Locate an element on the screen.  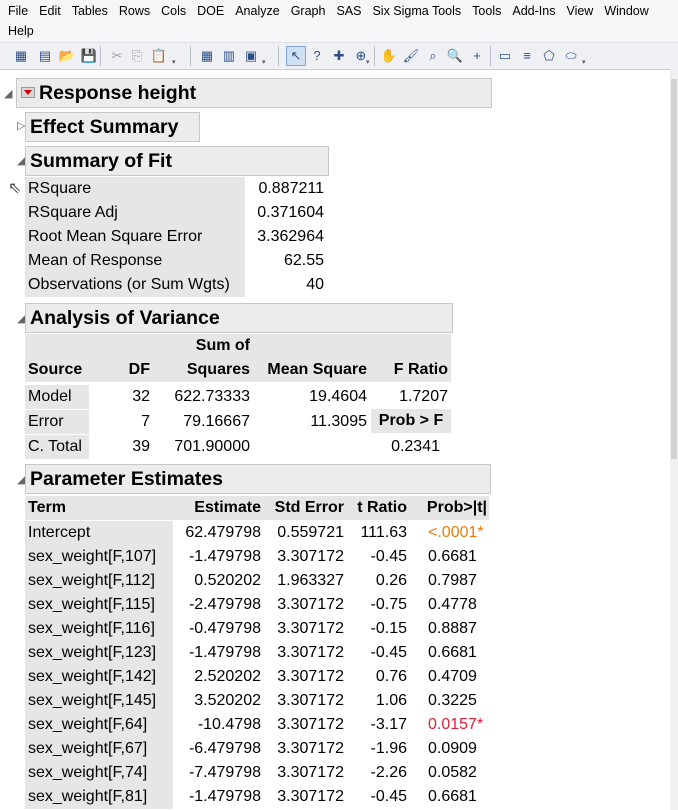
parameter-estimates-title: Parameter Estimates is located at coordinates (126, 479).